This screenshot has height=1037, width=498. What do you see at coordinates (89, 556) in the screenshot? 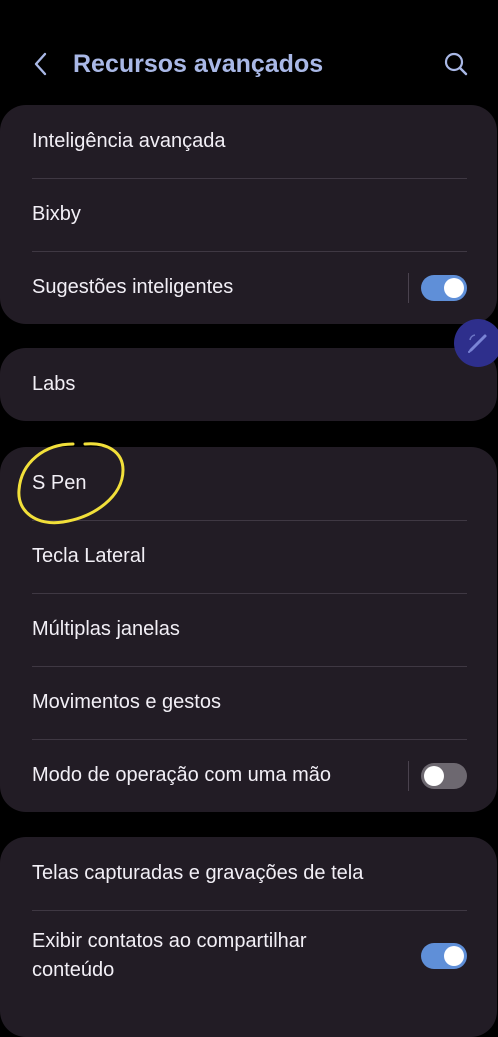
I see `setting-label: Tecla Lateral` at bounding box center [89, 556].